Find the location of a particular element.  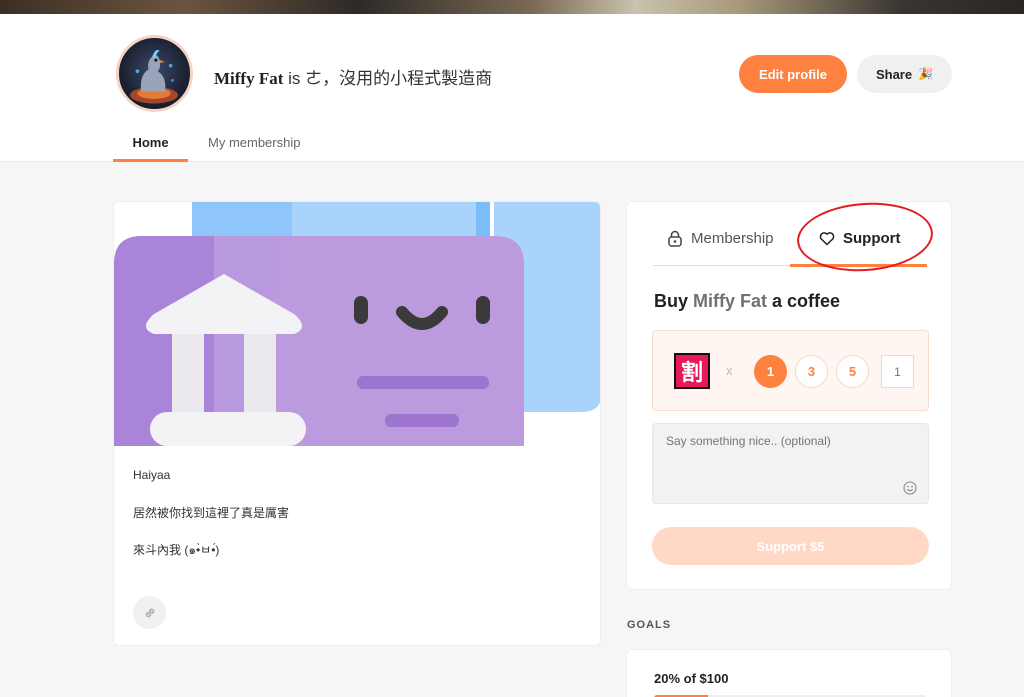

creator-tagline: is ㄜ，沒用的小程式製造商 is located at coordinates (388, 78).